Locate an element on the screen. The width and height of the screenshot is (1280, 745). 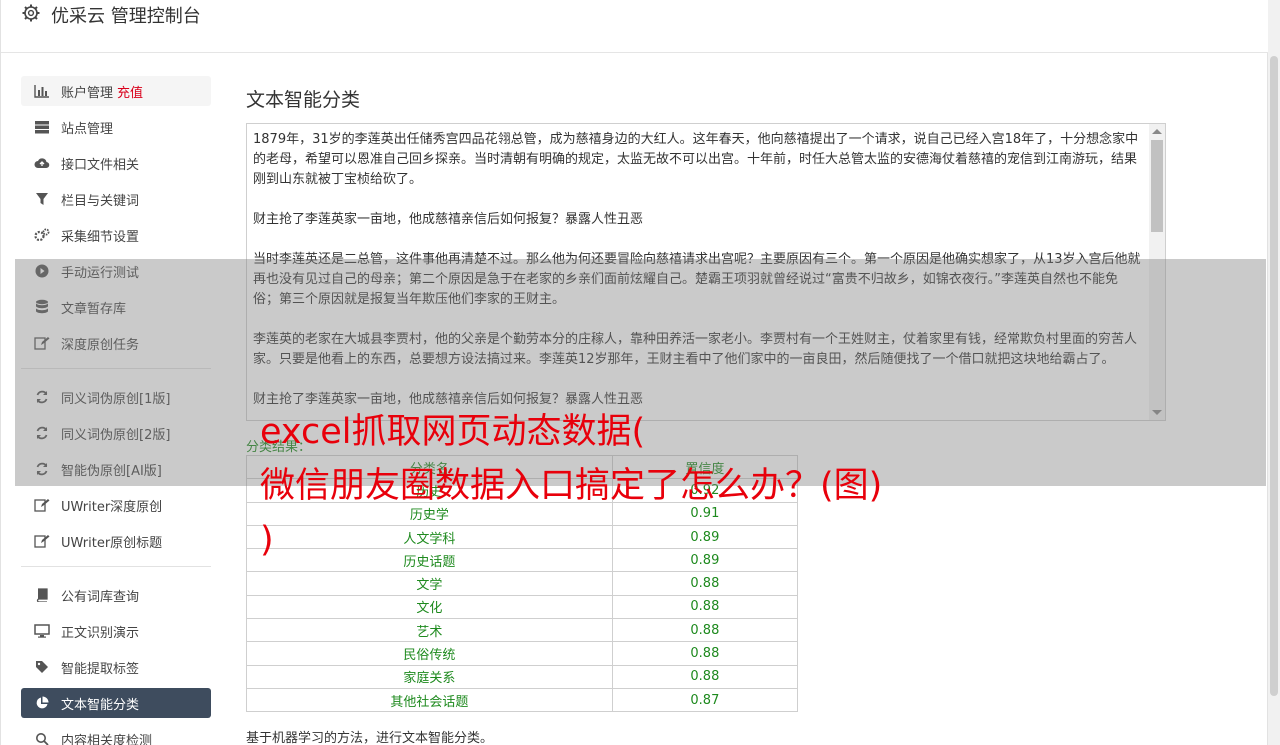
sidebar-item-group1-0: 账户管理 充值 is located at coordinates (116, 91).